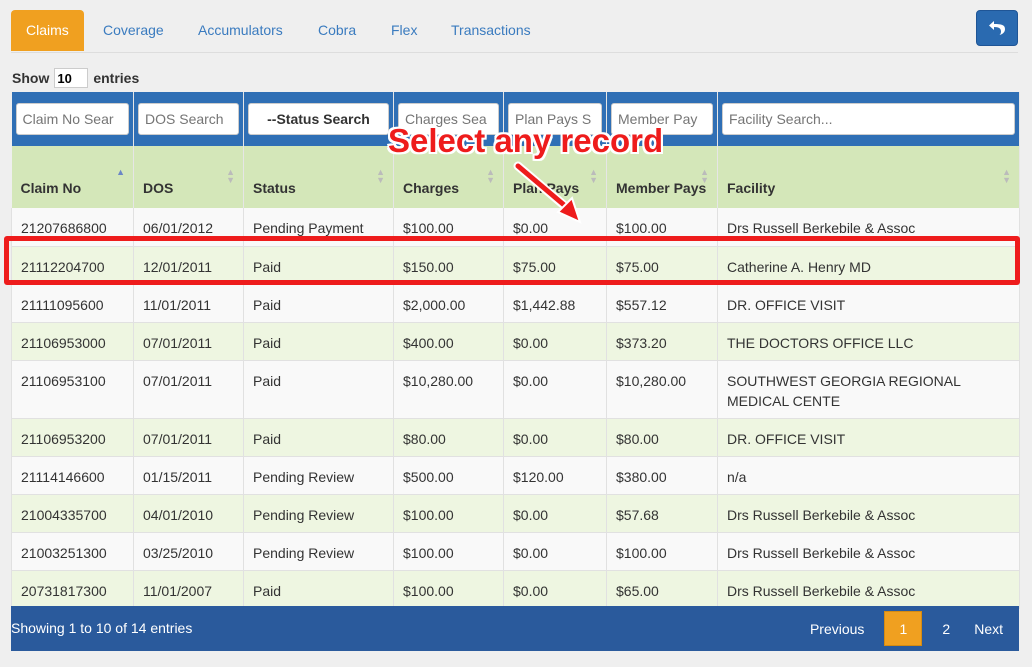 Image resolution: width=1032 pixels, height=667 pixels. I want to click on entries-label: entries, so click(116, 78).